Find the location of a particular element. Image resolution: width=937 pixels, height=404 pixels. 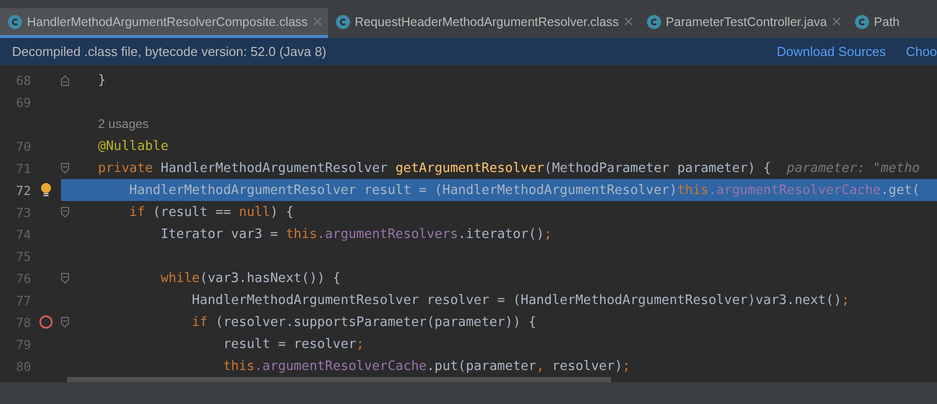

code-token: while is located at coordinates (180, 278).